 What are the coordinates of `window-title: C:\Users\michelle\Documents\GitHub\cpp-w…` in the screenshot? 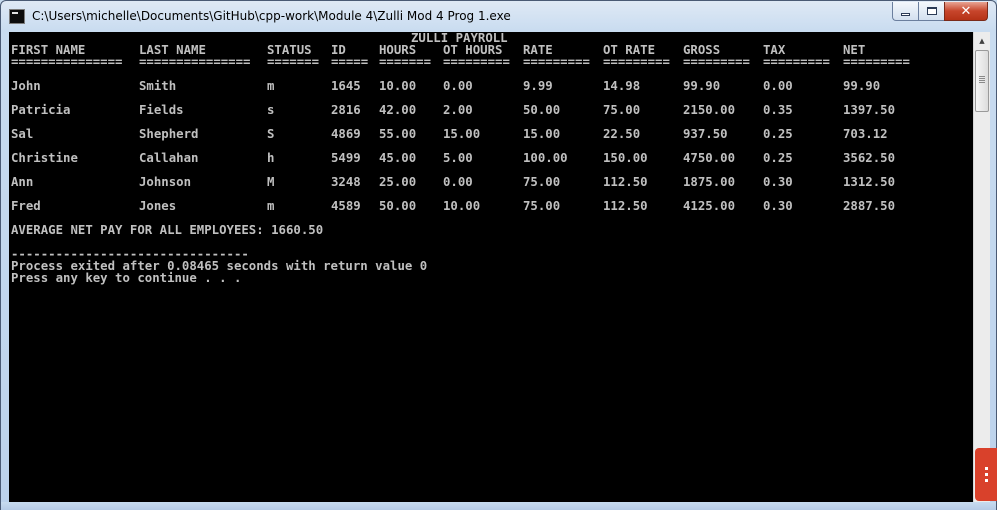 It's located at (271, 16).